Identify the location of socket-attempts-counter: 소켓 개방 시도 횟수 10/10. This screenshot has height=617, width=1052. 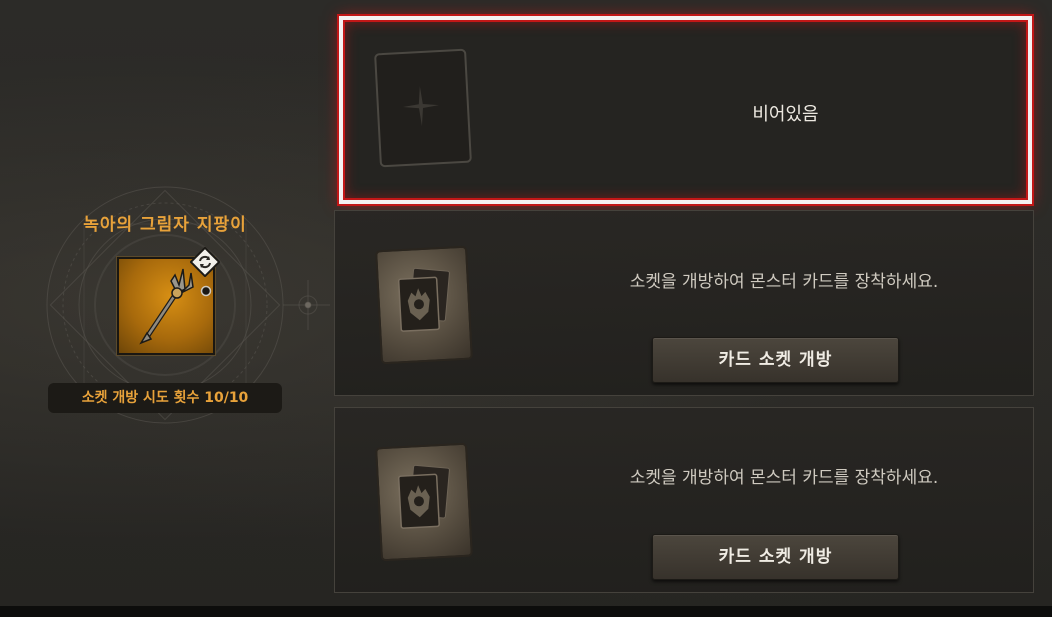
(165, 398).